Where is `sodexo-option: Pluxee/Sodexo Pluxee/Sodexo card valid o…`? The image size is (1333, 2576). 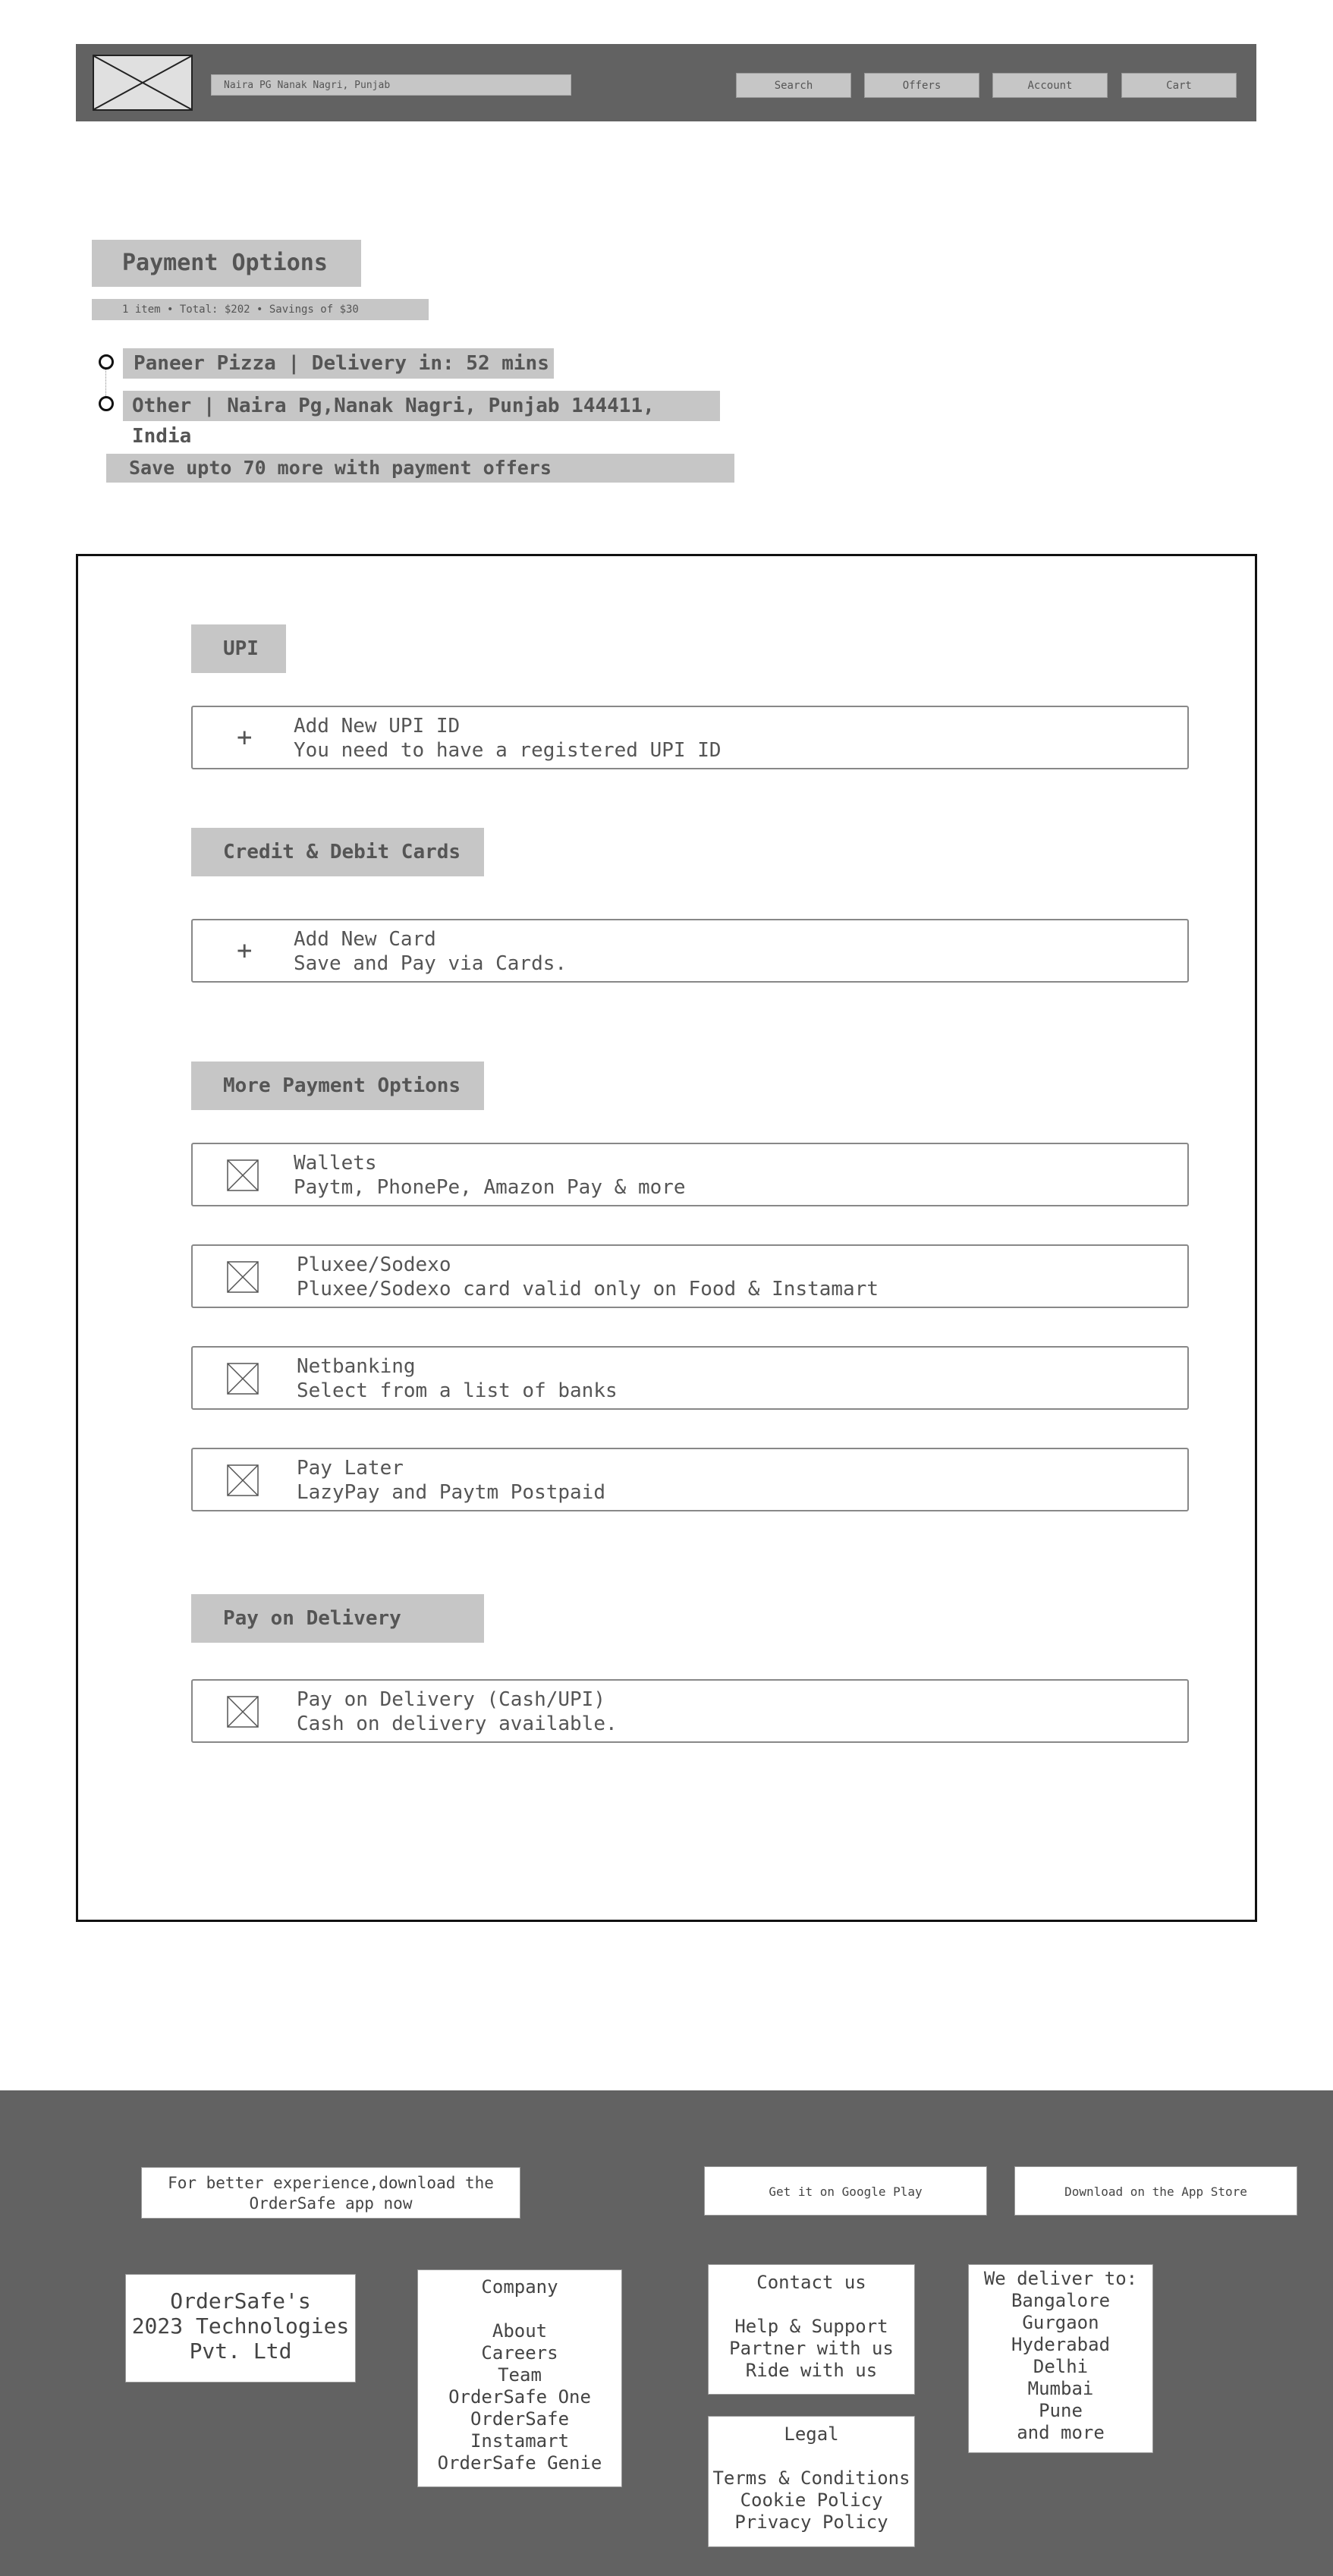
sodexo-option: Pluxee/Sodexo Pluxee/Sodexo card valid o… is located at coordinates (690, 1276).